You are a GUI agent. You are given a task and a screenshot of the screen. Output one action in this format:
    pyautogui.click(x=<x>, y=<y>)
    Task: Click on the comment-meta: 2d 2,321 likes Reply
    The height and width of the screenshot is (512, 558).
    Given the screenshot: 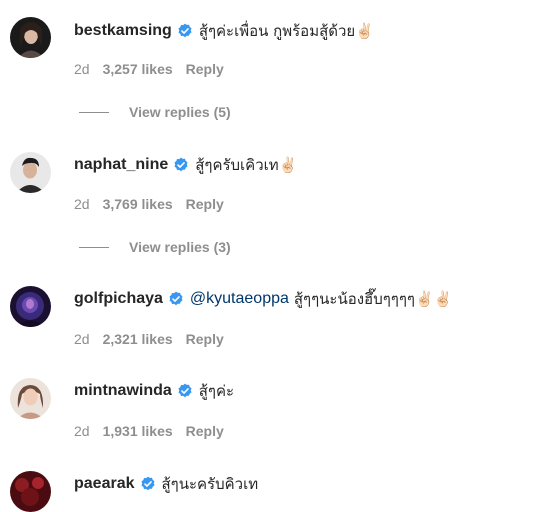 What is the action you would take?
    pyautogui.click(x=149, y=339)
    